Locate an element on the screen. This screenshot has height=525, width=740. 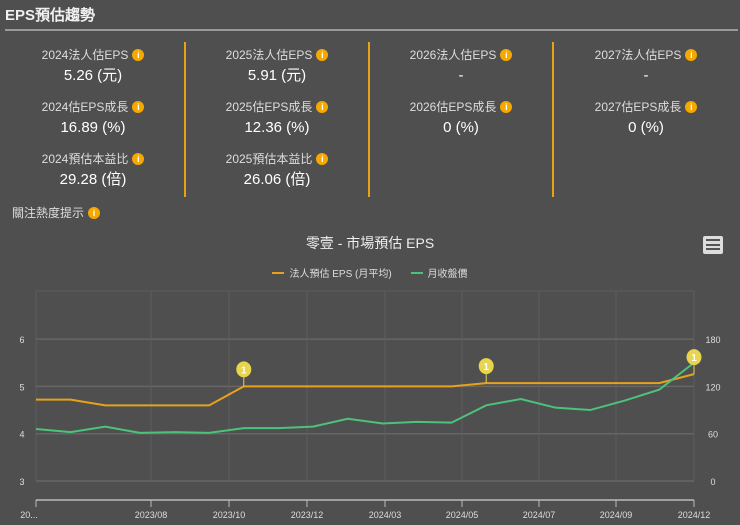
x-tick-label: 2024/07 is located at coordinates (539, 515).